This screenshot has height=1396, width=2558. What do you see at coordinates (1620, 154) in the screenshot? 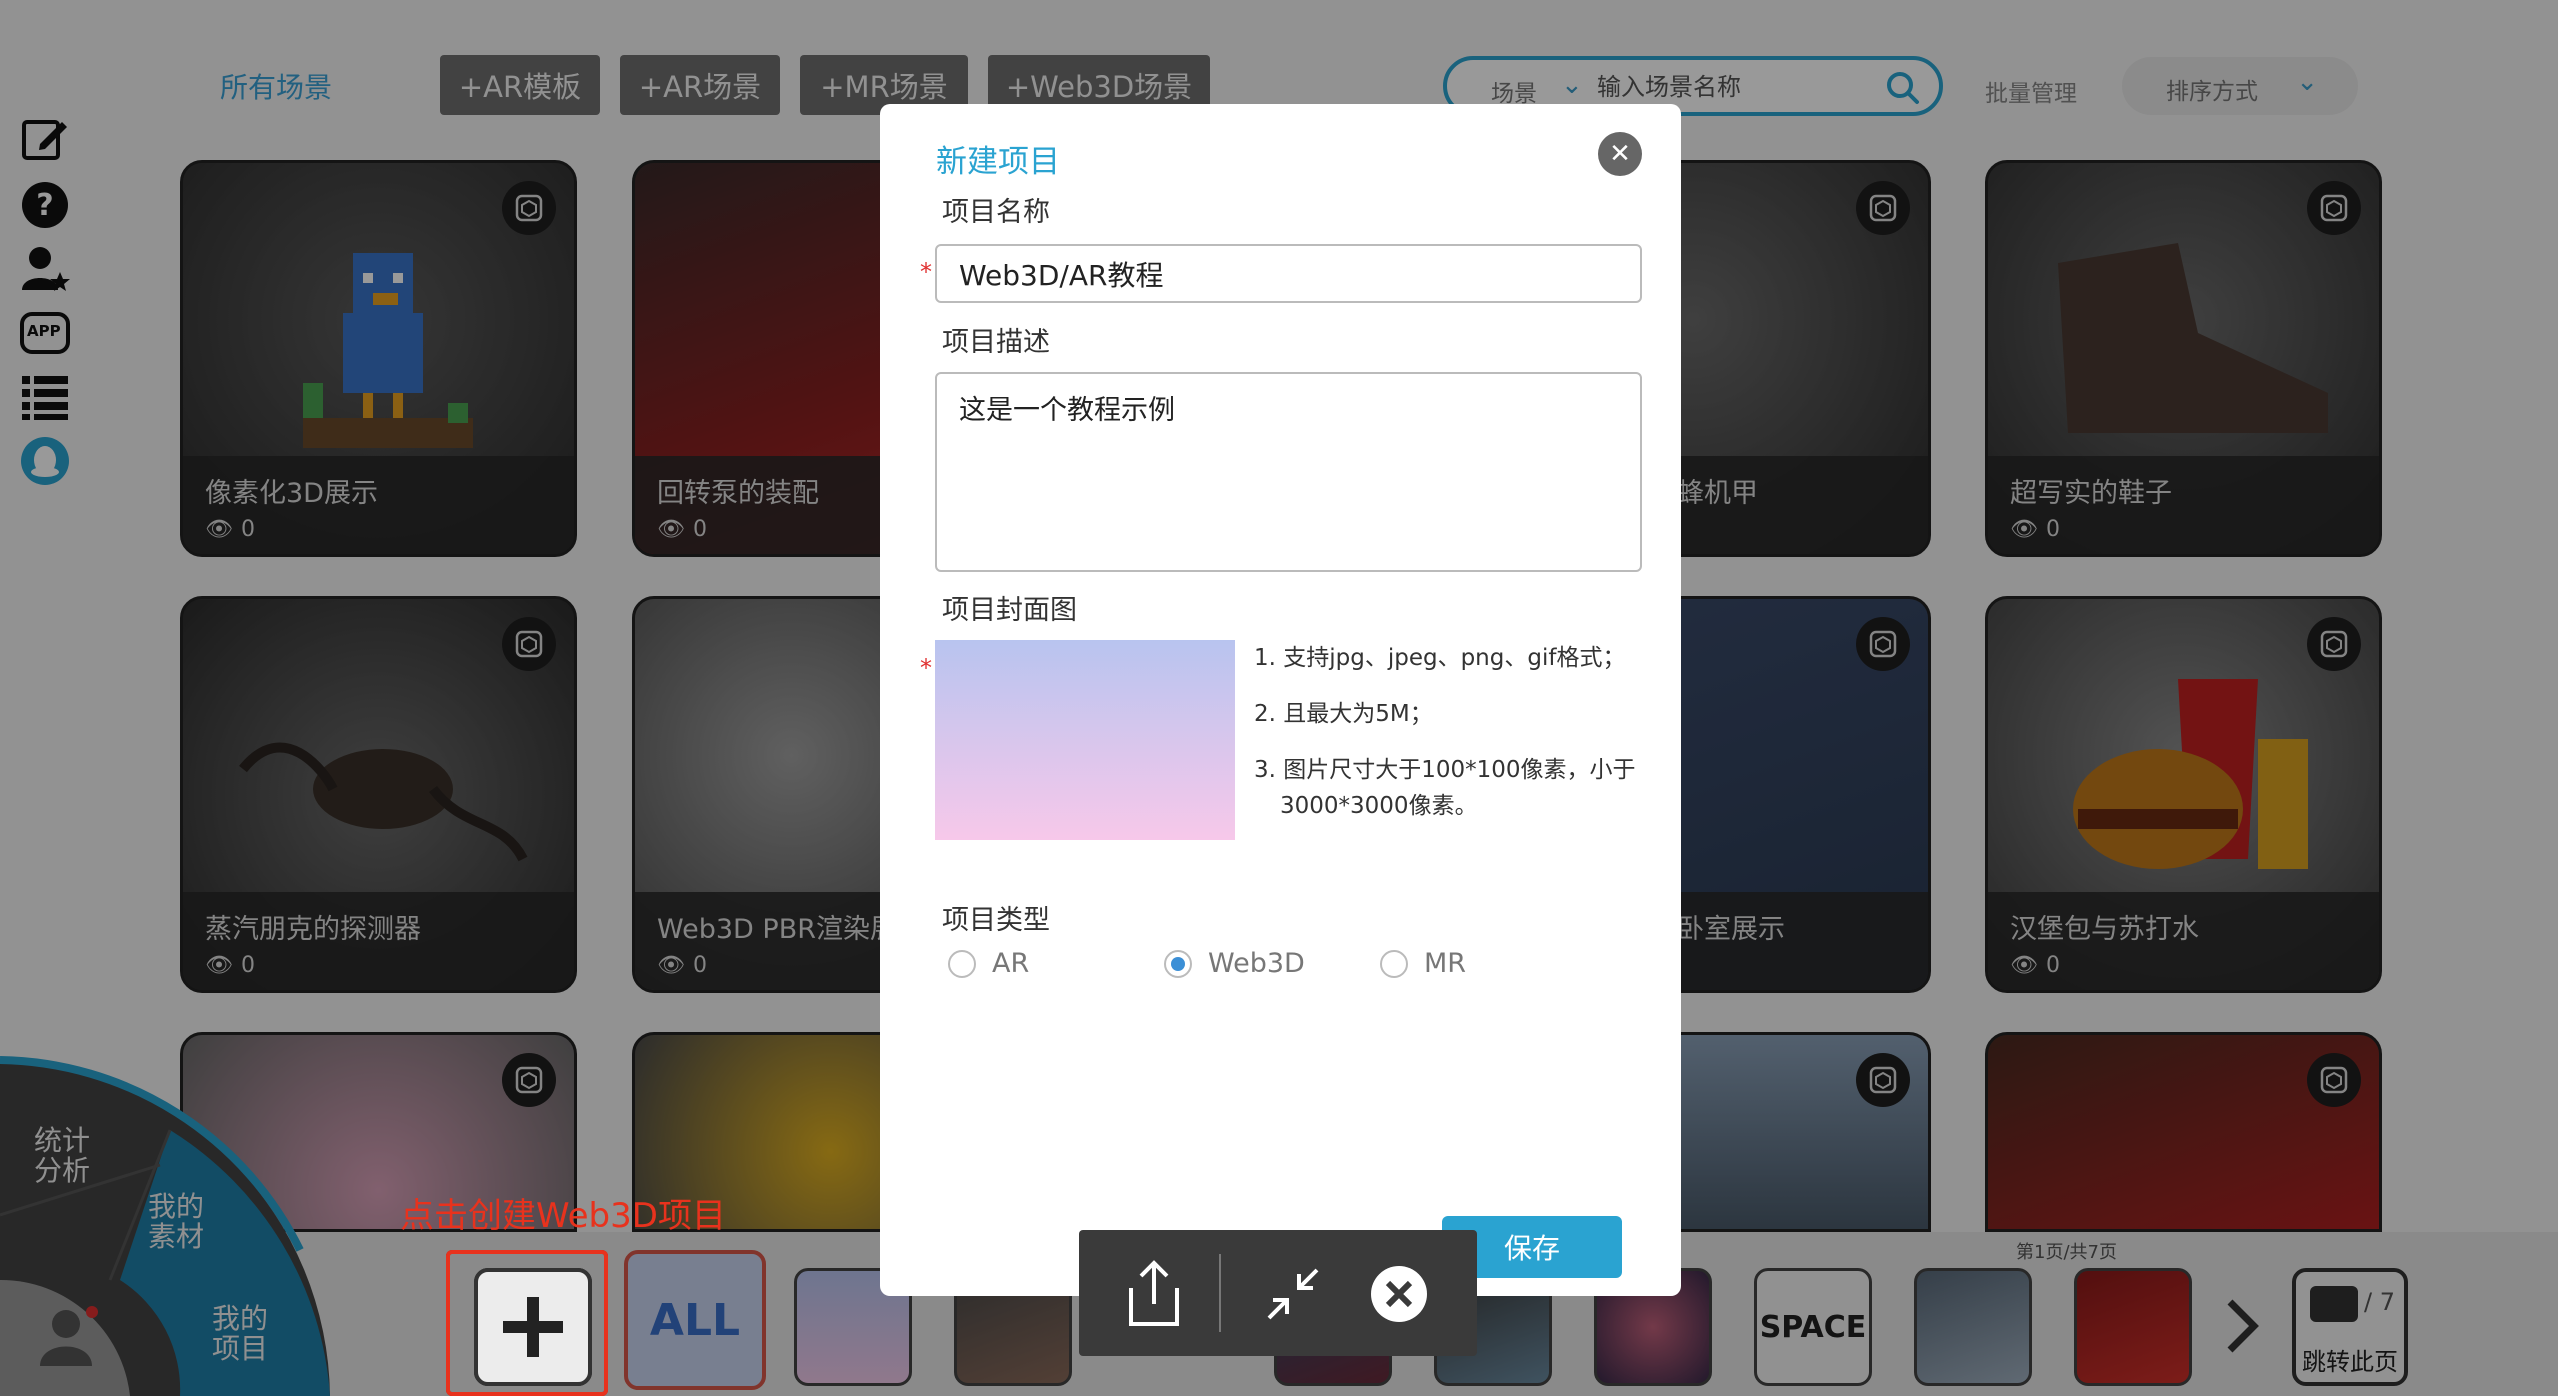
I see `close-icon: ✕` at bounding box center [1620, 154].